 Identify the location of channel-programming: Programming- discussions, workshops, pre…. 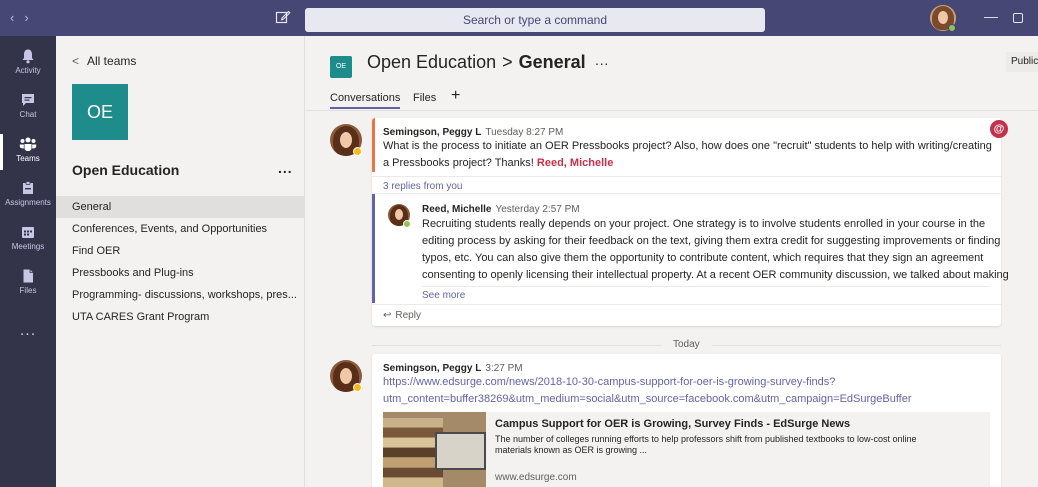
(180, 295).